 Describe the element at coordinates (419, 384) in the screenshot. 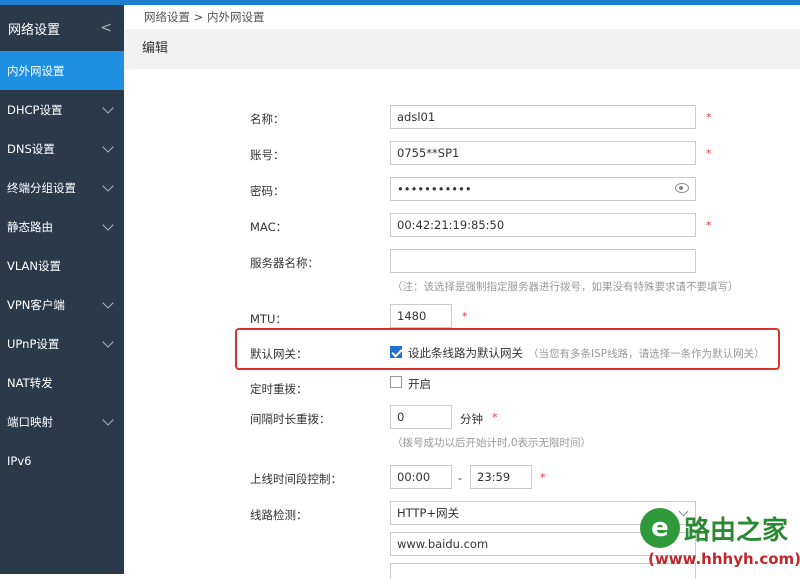

I see `scheduled-redial-checkbox-label: 开启` at that location.